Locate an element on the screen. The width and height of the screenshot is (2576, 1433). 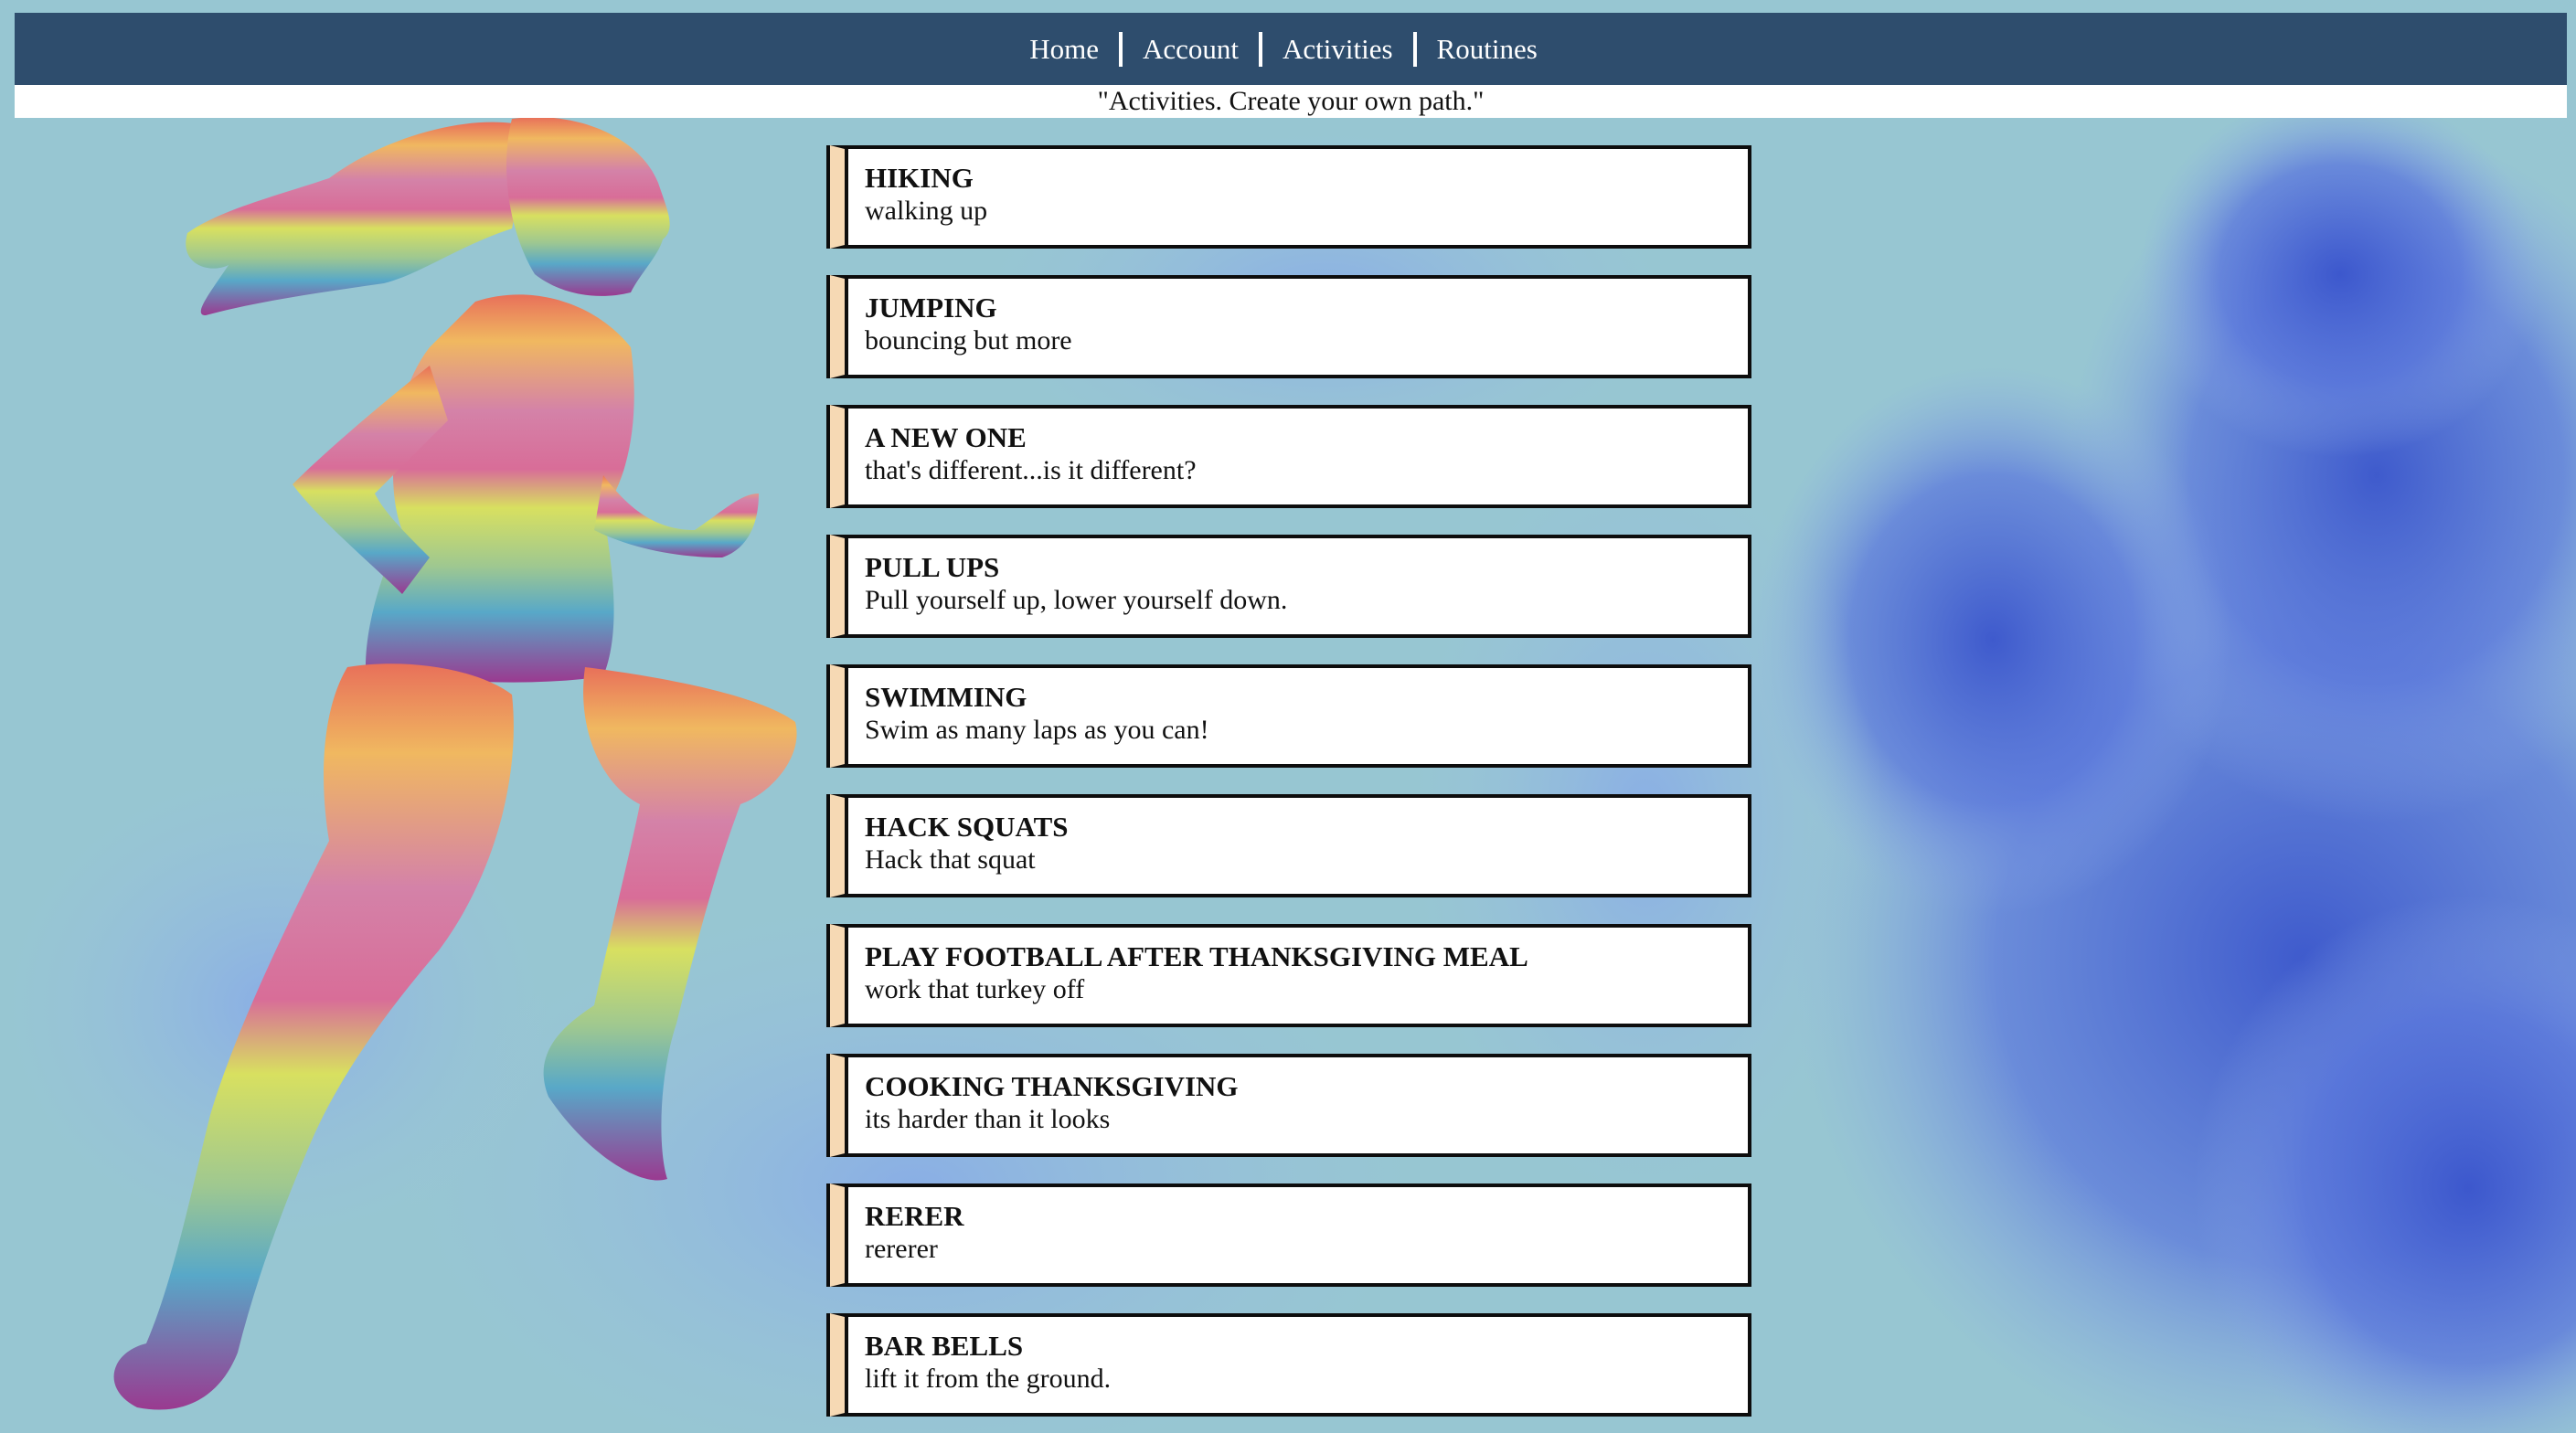
activity-name: COOKING THANKSGIVING is located at coordinates (1052, 1086).